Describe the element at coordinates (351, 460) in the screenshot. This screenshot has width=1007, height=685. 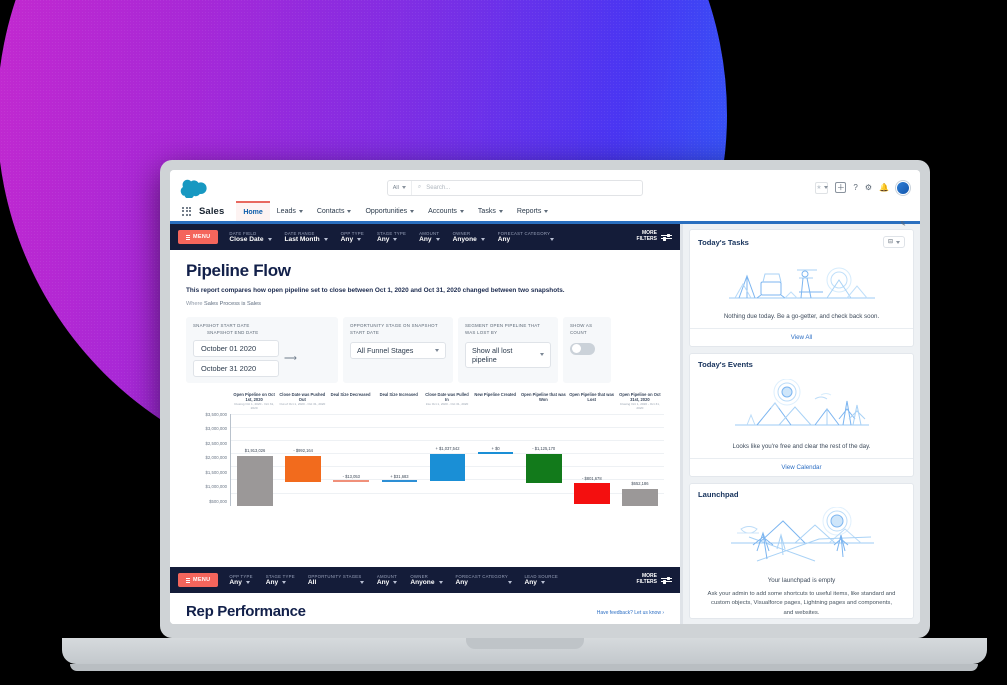
I see `chart-bar-column: - $13,053` at that location.